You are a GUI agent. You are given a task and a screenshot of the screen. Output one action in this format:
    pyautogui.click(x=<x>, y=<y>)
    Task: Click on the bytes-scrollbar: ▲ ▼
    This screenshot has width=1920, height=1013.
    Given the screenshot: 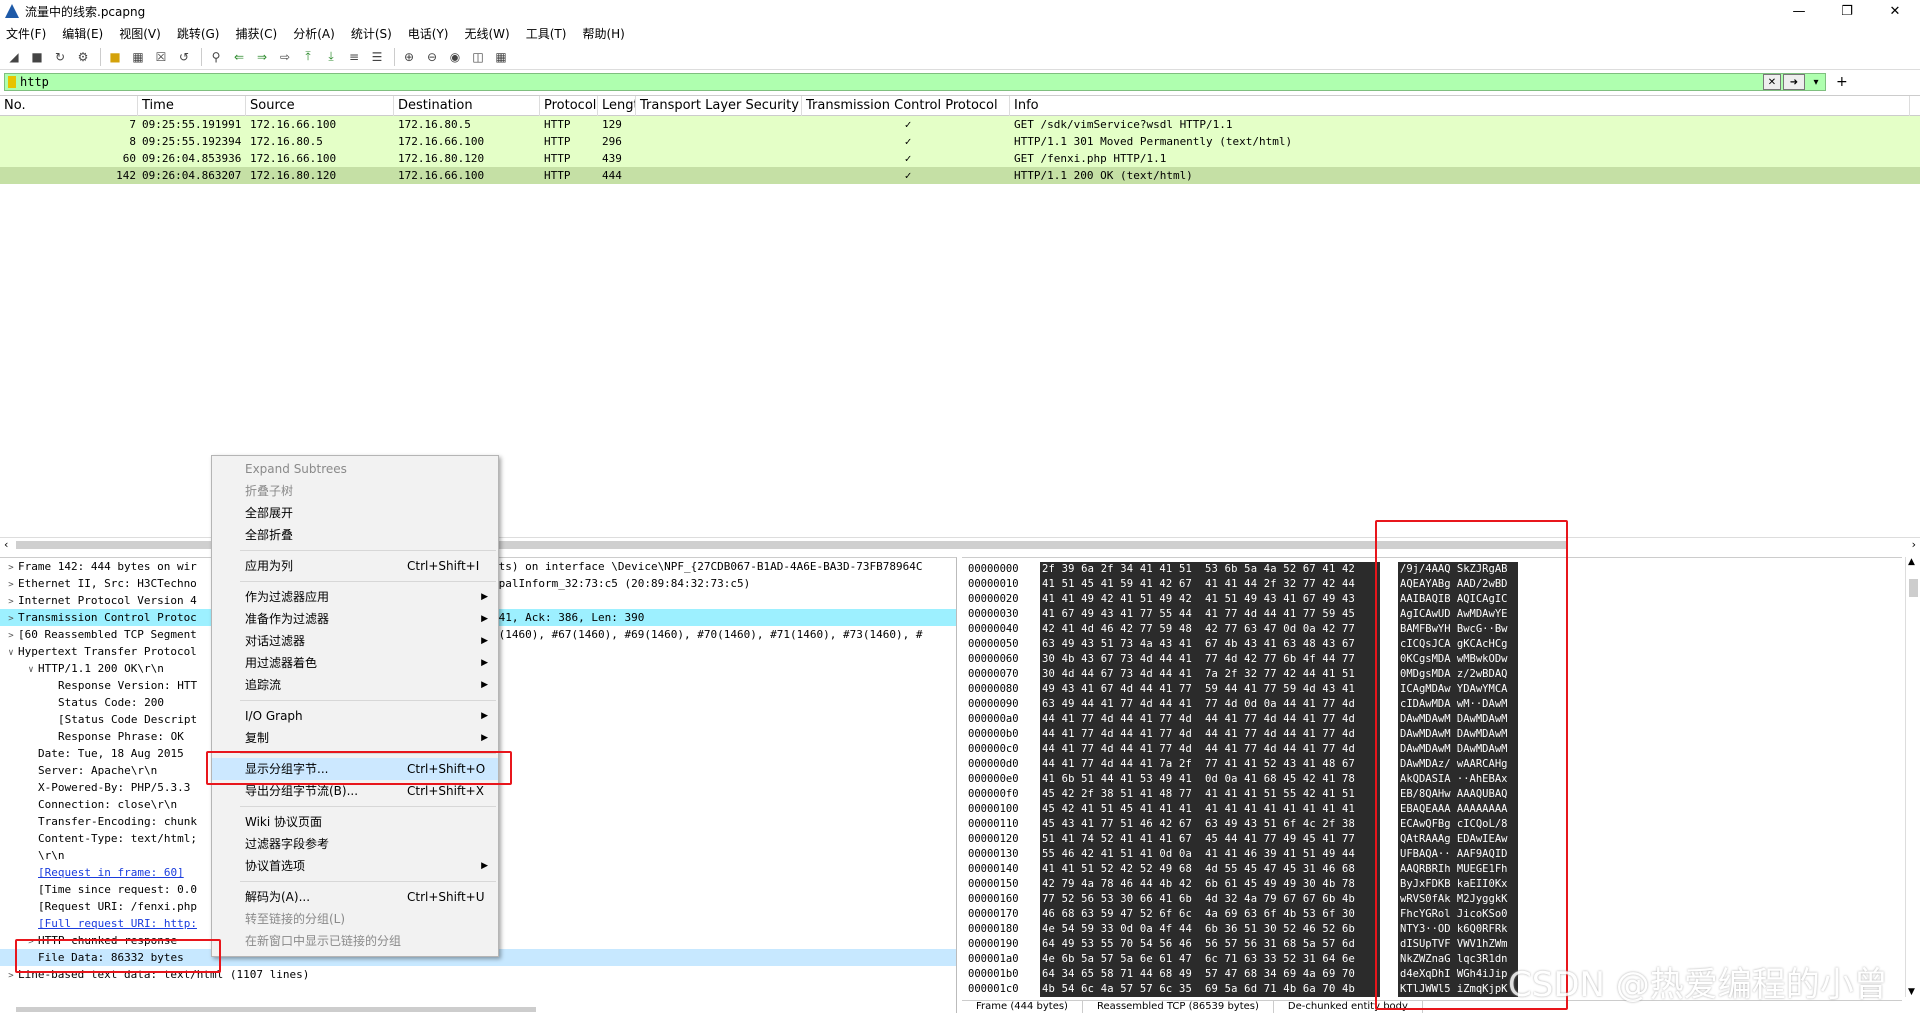 What is the action you would take?
    pyautogui.click(x=1912, y=777)
    